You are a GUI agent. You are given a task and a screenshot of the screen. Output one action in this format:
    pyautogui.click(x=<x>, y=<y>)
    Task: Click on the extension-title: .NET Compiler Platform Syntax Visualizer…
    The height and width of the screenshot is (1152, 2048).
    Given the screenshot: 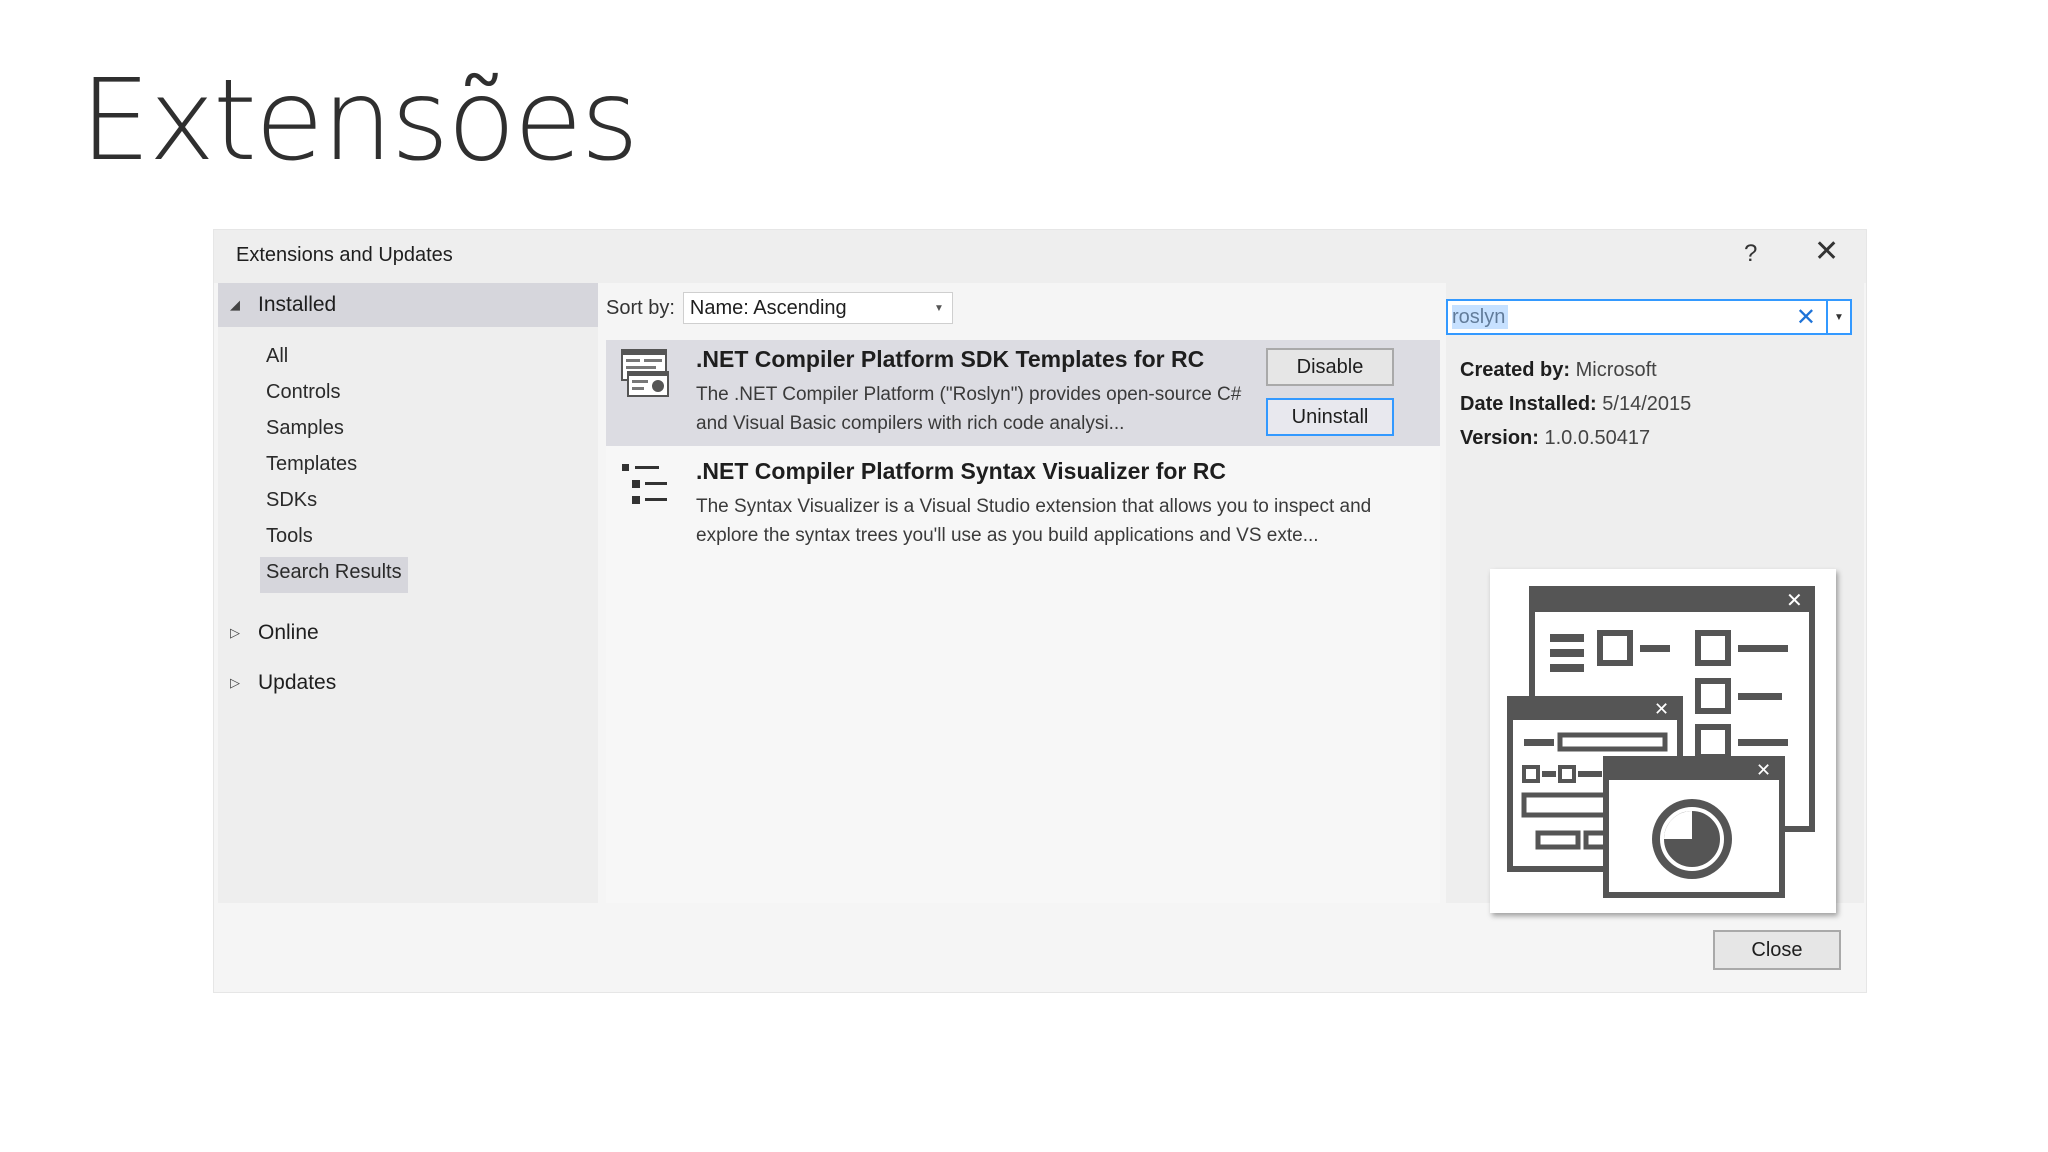 What is the action you would take?
    pyautogui.click(x=961, y=471)
    